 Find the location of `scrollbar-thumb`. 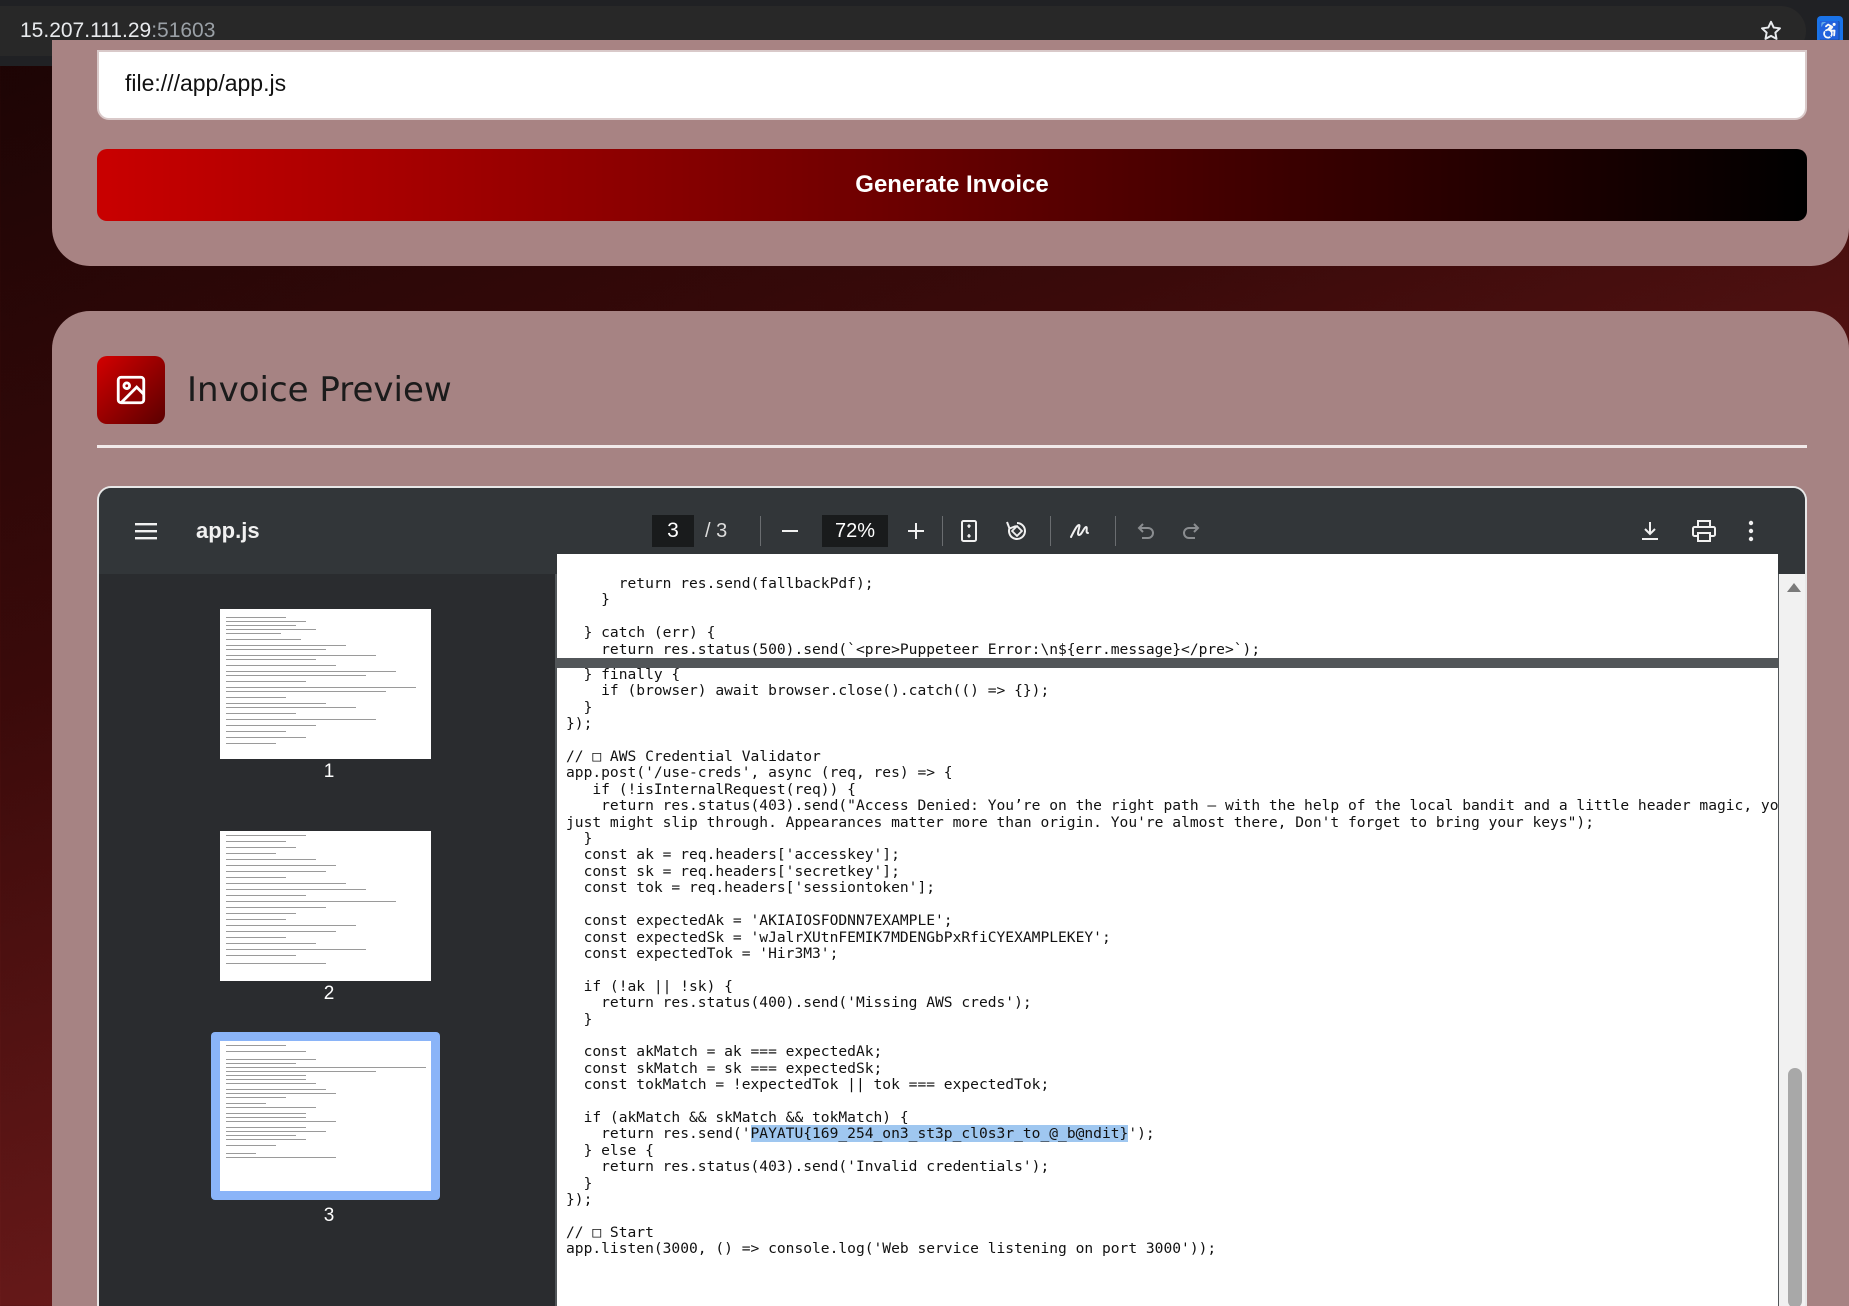

scrollbar-thumb is located at coordinates (1795, 1187).